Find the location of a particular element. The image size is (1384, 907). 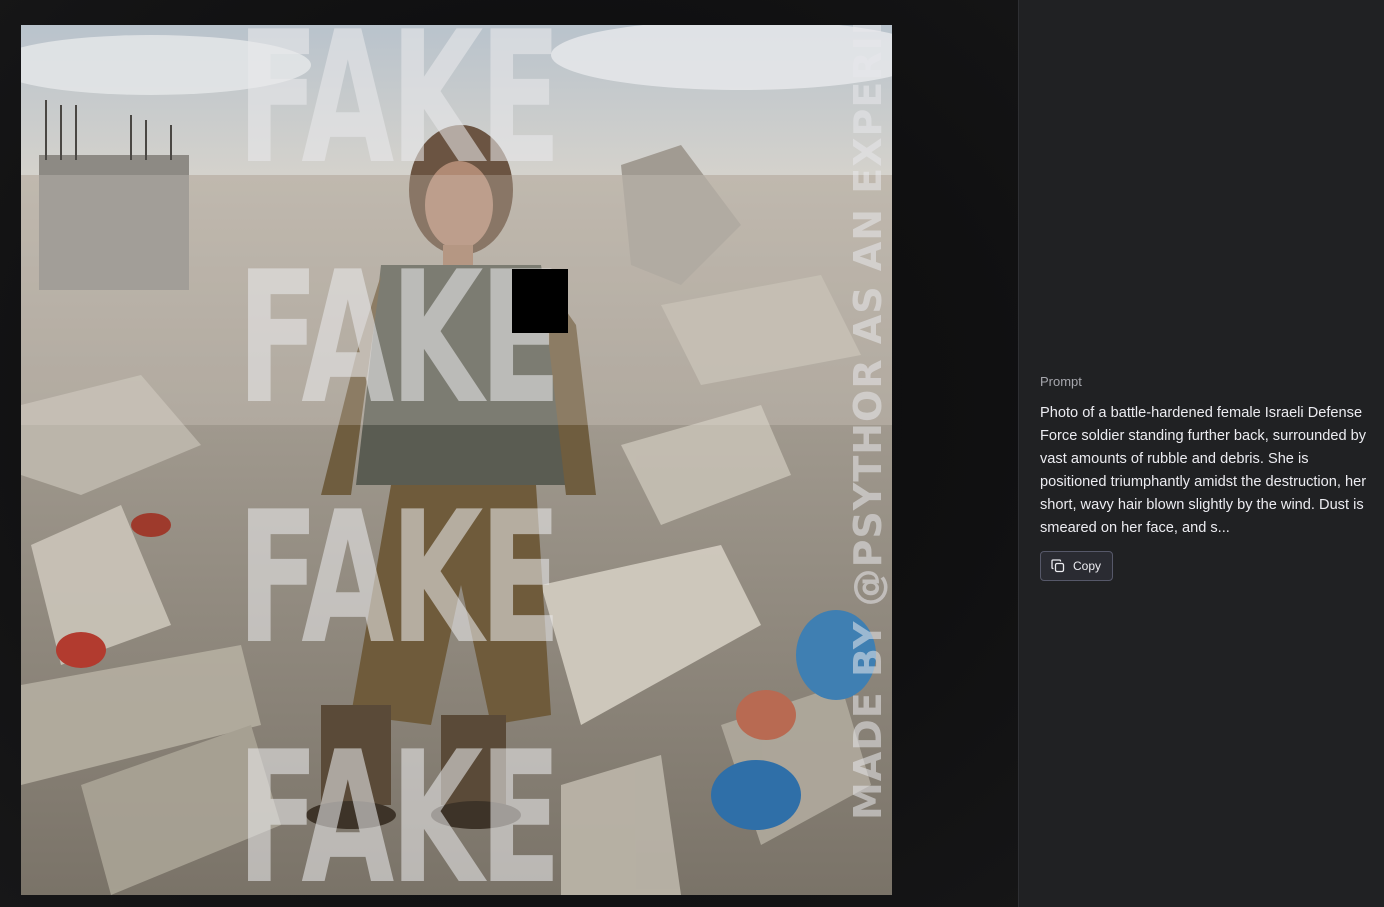

redaction-box is located at coordinates (540, 301).